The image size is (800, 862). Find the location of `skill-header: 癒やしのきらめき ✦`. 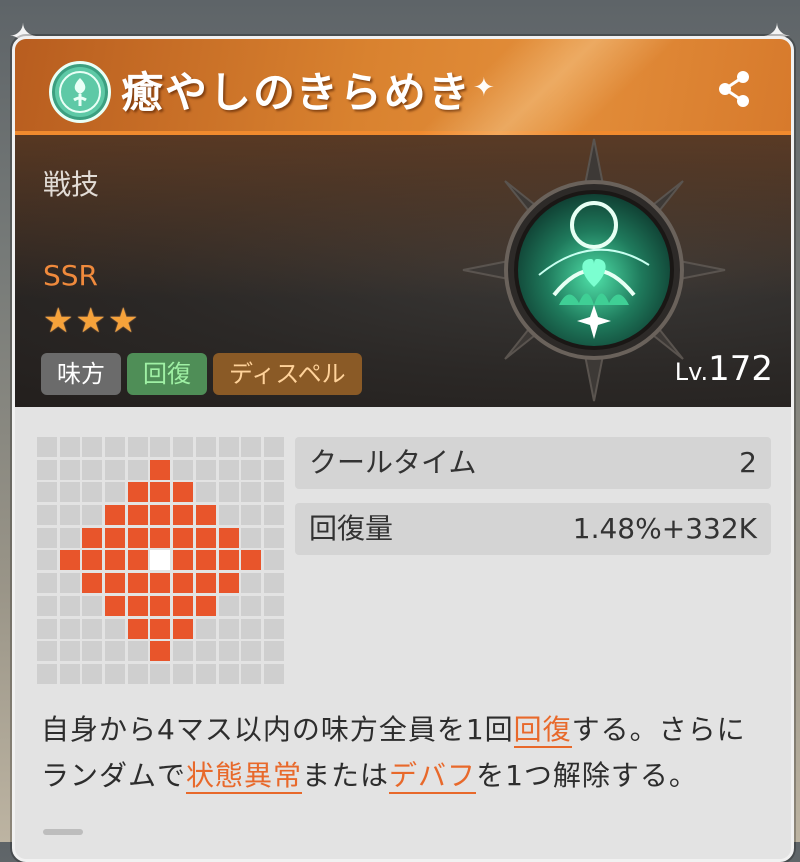

skill-header: 癒やしのきらめき ✦ is located at coordinates (403, 87).